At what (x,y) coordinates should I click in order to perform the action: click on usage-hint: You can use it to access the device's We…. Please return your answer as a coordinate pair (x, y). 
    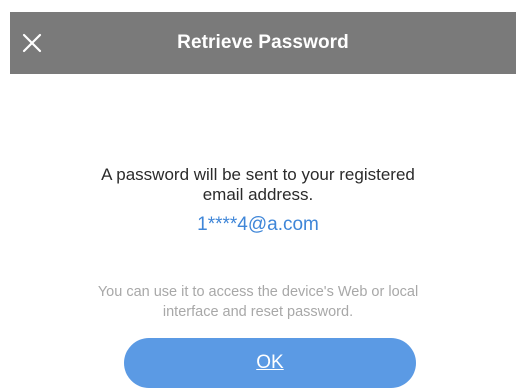
    Looking at the image, I should click on (258, 302).